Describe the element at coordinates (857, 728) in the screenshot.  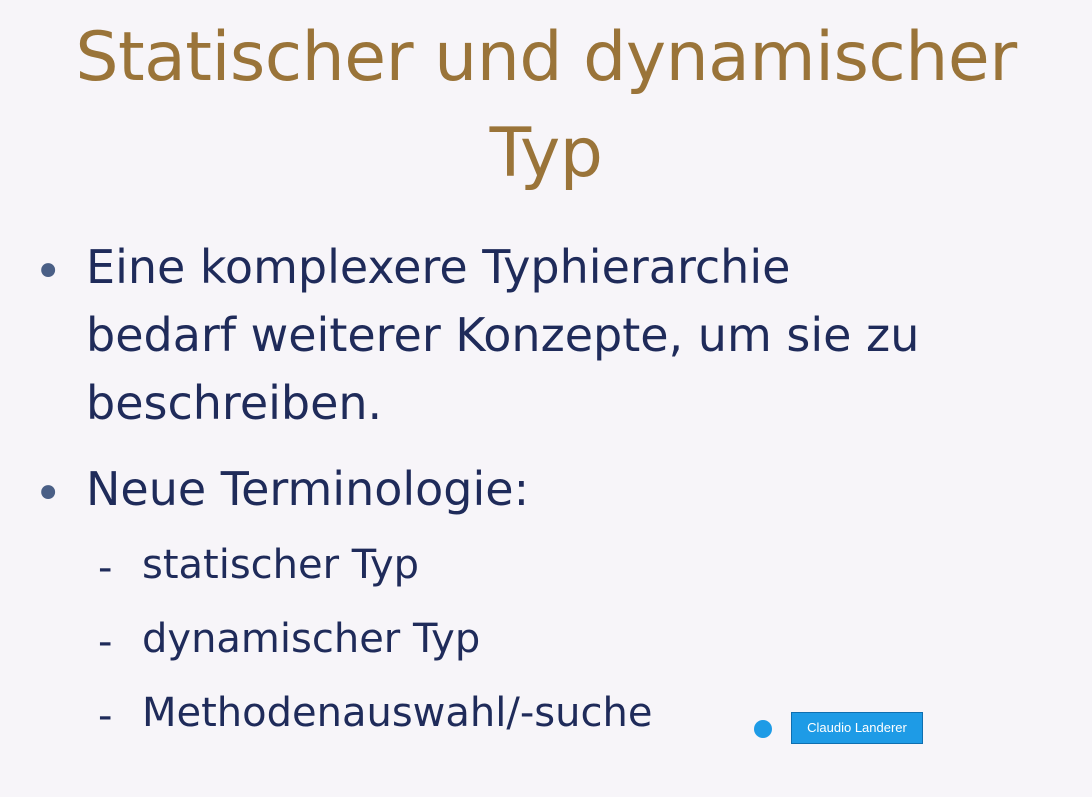
I see `presenter-name-tag: Claudio Landerer` at that location.